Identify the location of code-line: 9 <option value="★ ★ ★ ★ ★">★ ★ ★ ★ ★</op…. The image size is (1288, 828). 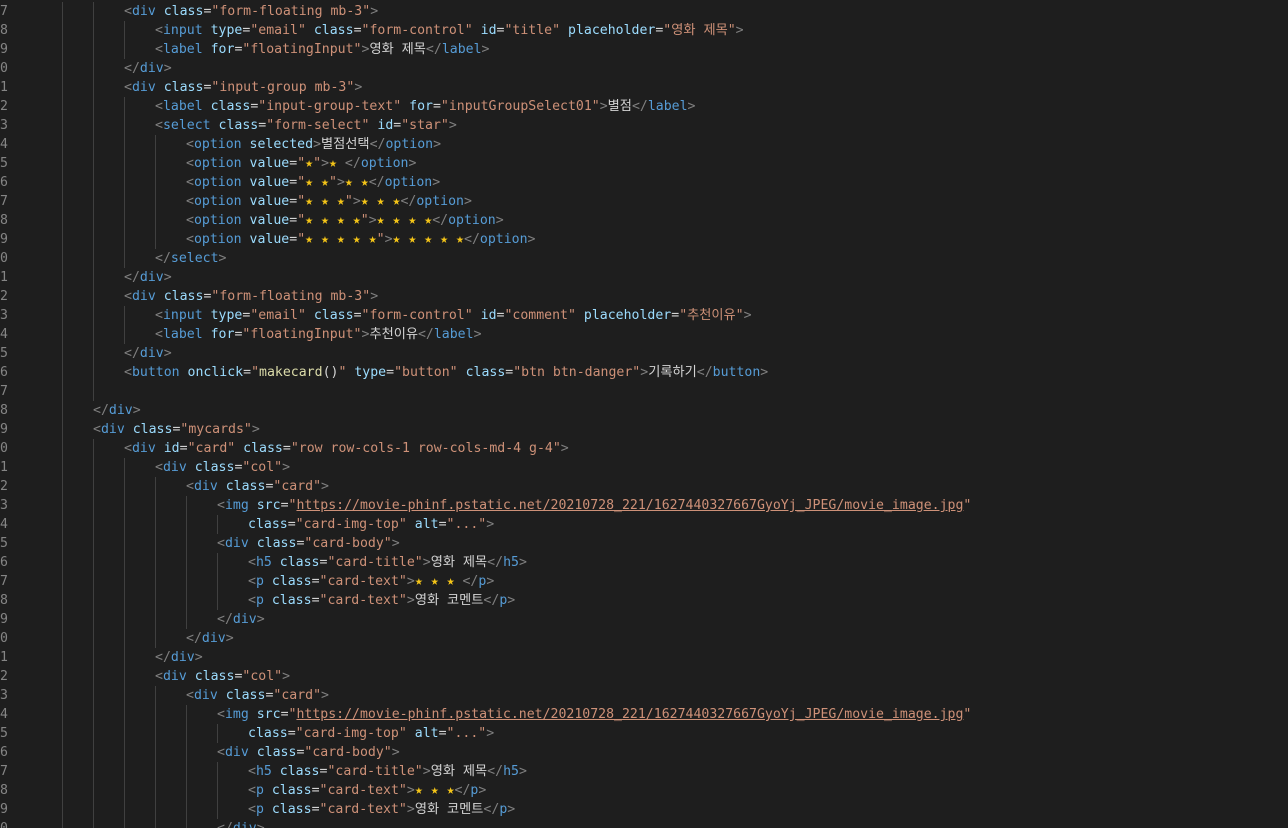
(644, 239).